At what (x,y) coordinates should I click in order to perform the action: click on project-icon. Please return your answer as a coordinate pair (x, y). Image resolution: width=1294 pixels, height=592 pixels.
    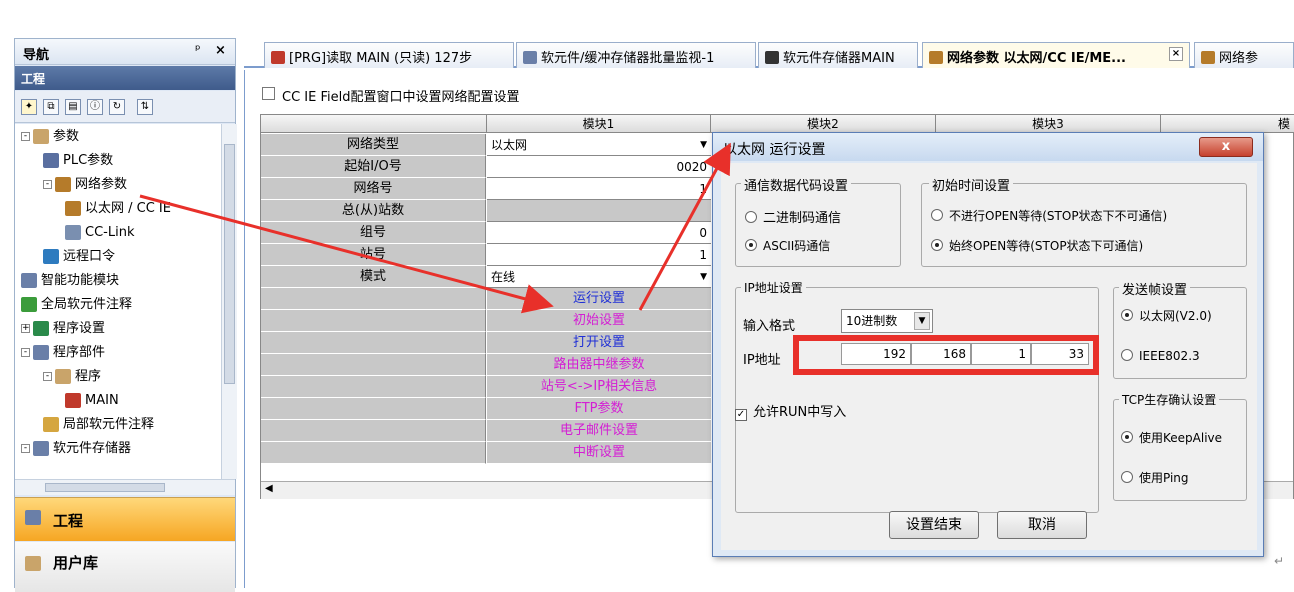
    Looking at the image, I should click on (33, 517).